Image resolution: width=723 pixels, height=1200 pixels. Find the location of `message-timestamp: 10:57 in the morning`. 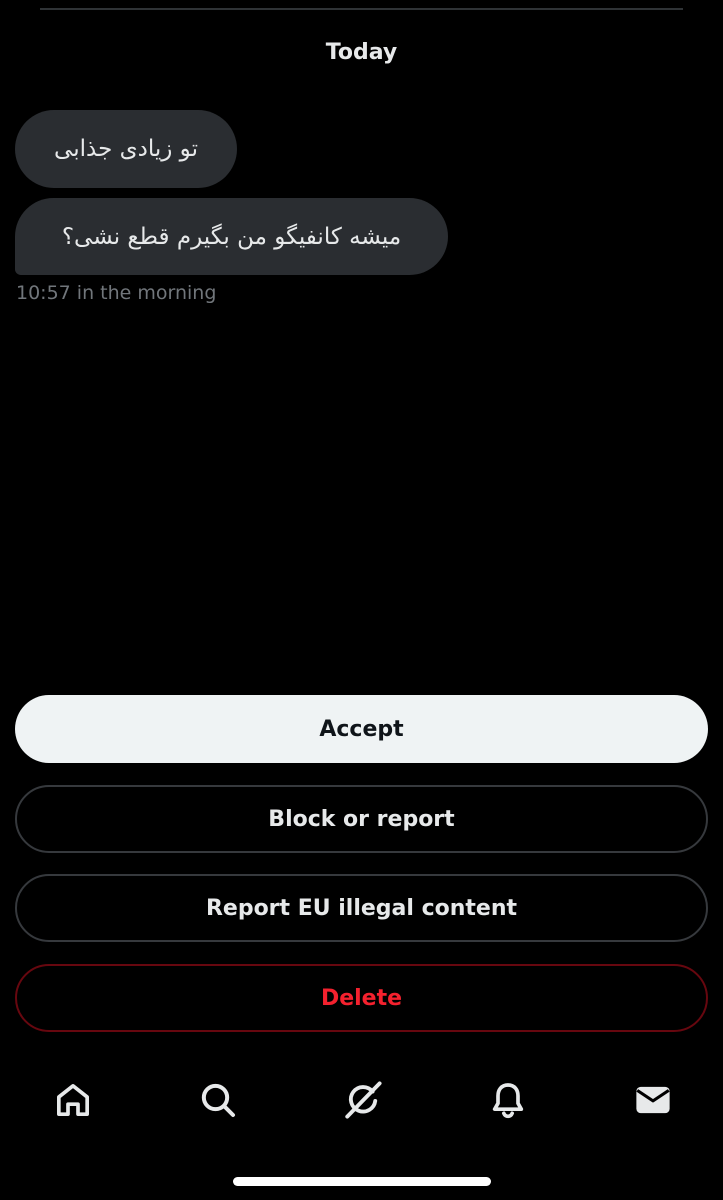

message-timestamp: 10:57 in the morning is located at coordinates (116, 293).